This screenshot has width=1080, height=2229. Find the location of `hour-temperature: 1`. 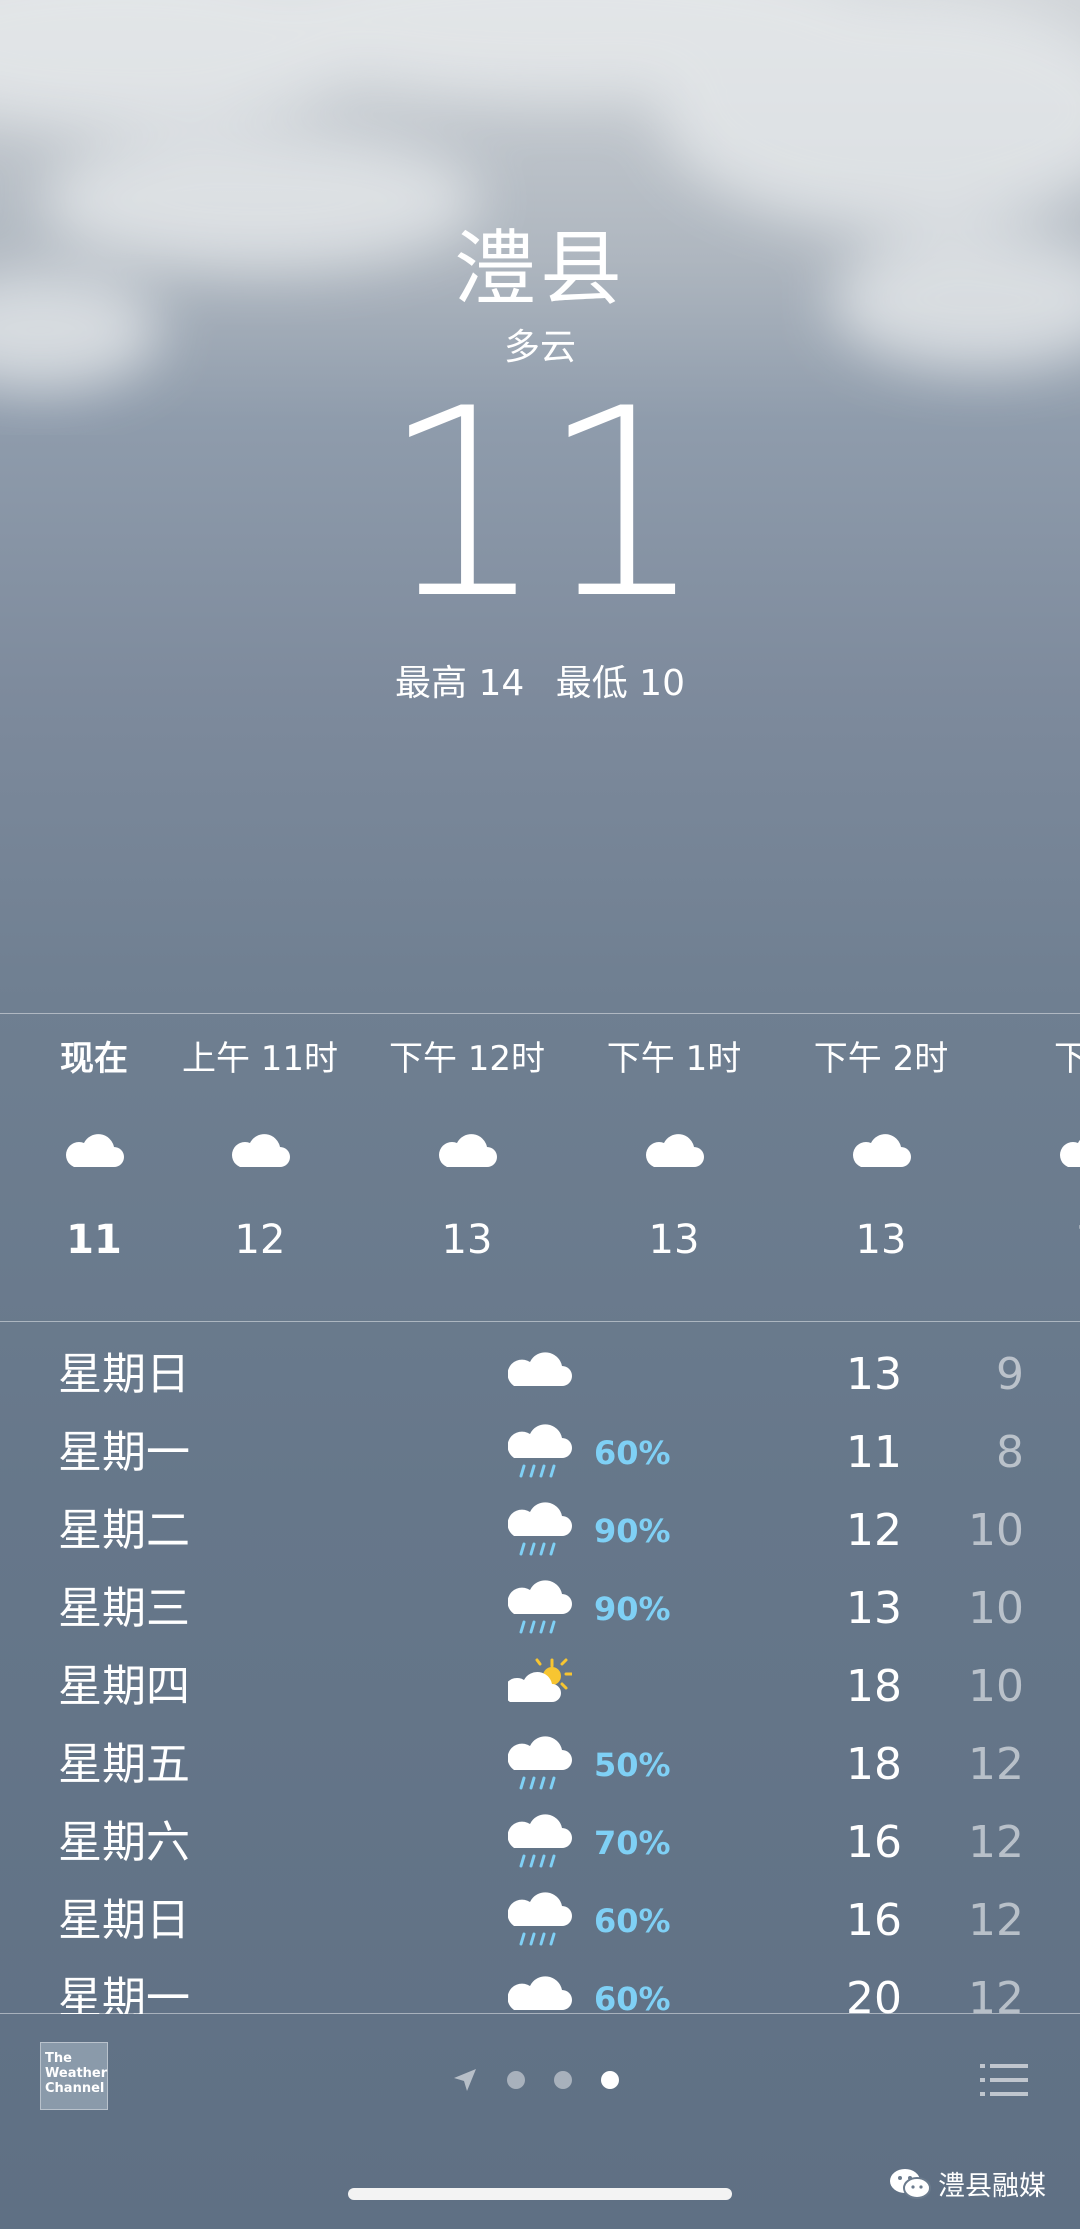

hour-temperature: 1 is located at coordinates (1034, 1240).